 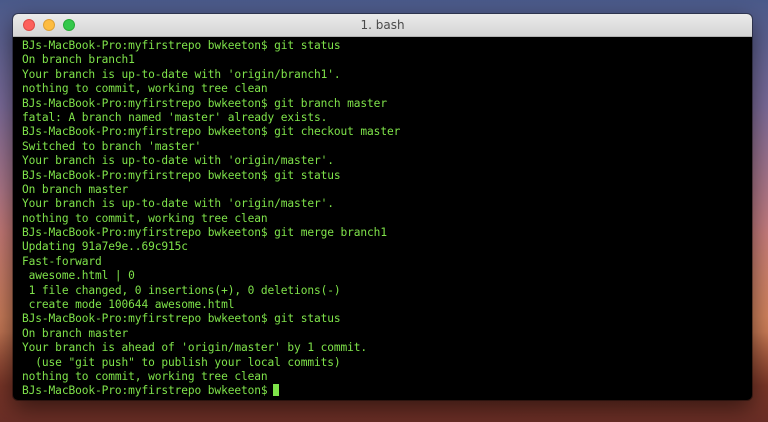 What do you see at coordinates (128, 305) in the screenshot?
I see `terminal-line: create mode 100644 awesome.html` at bounding box center [128, 305].